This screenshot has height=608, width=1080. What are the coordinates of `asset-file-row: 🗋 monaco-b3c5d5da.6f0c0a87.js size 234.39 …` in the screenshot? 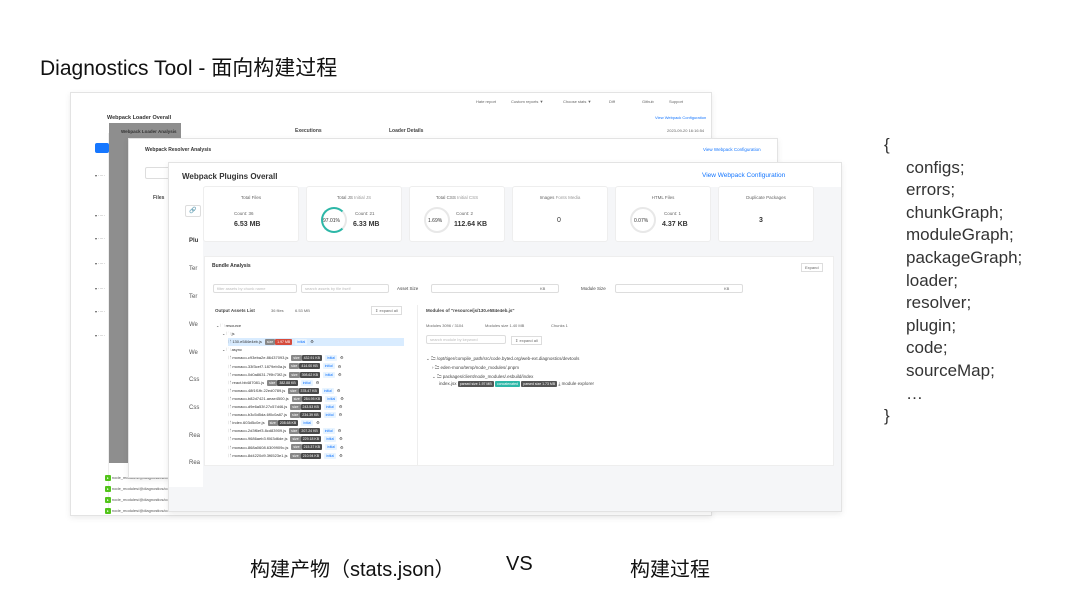 It's located at (316, 415).